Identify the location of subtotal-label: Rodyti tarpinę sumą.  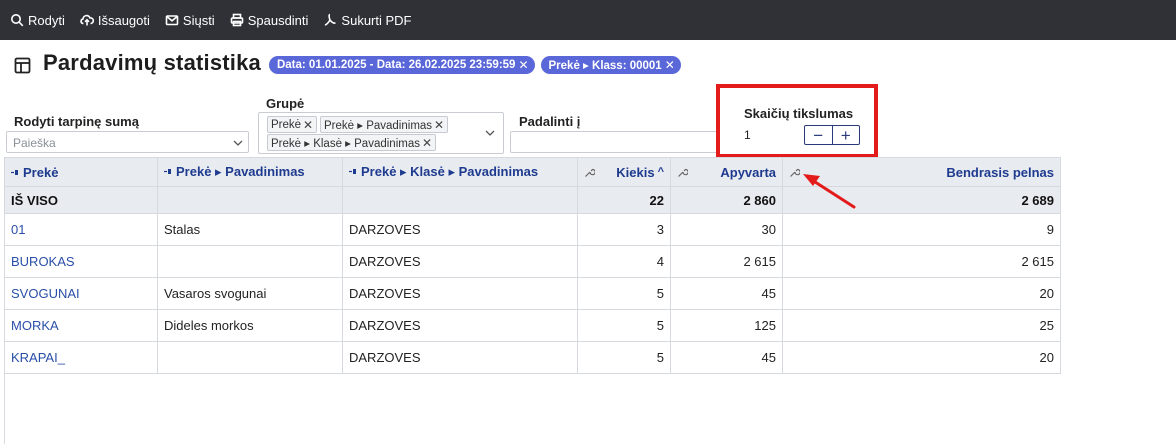
(76, 121).